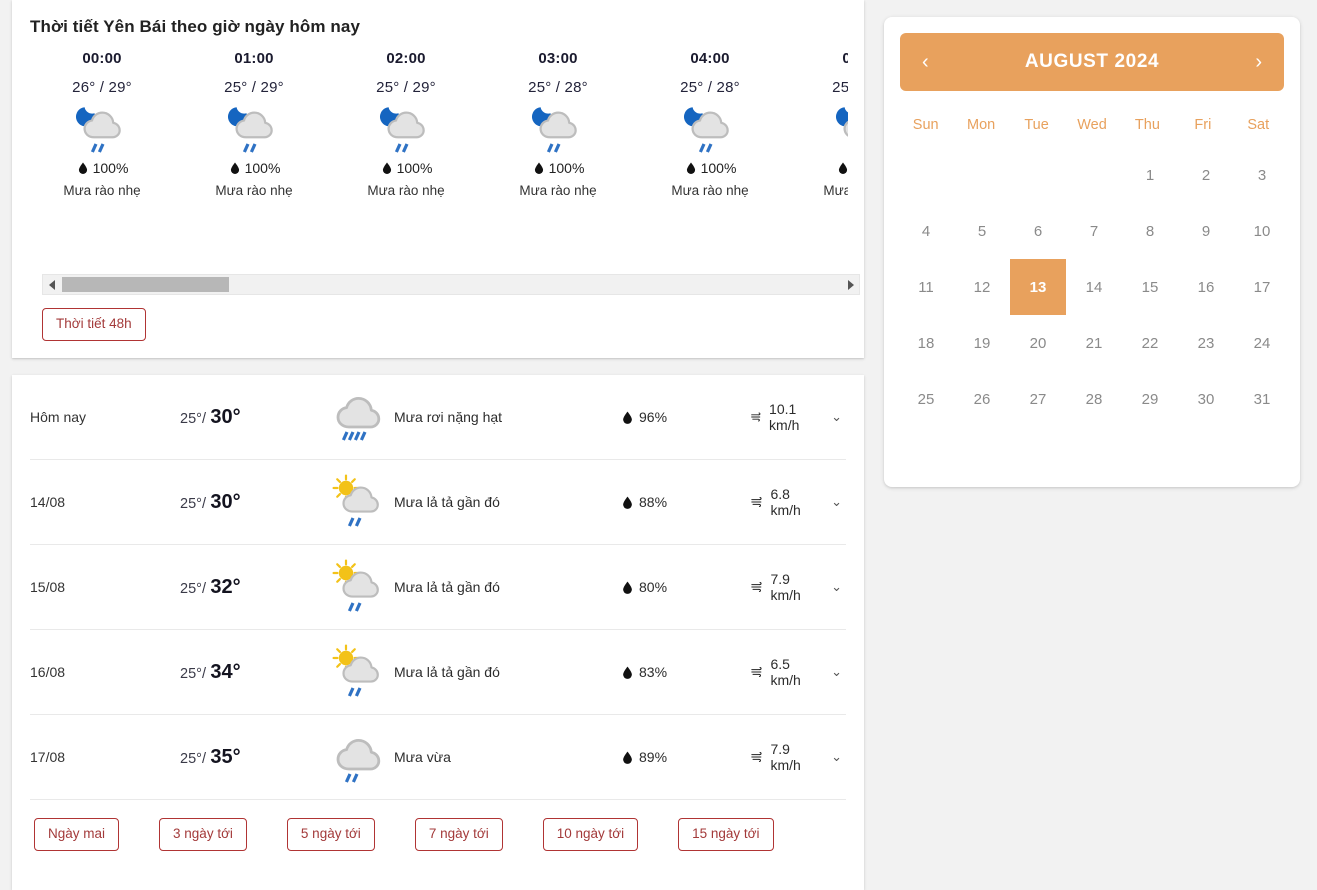 The width and height of the screenshot is (1317, 890). I want to click on calendar-day-label: 11, so click(926, 287).